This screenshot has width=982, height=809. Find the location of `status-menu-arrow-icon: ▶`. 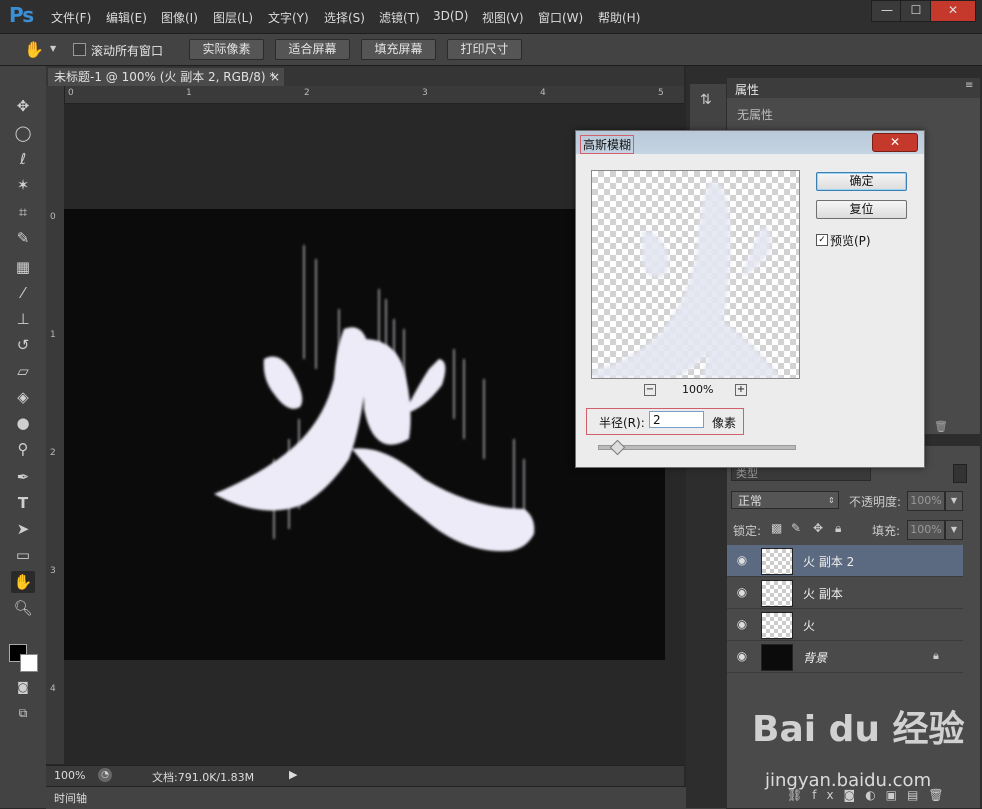

status-menu-arrow-icon: ▶ is located at coordinates (293, 774).